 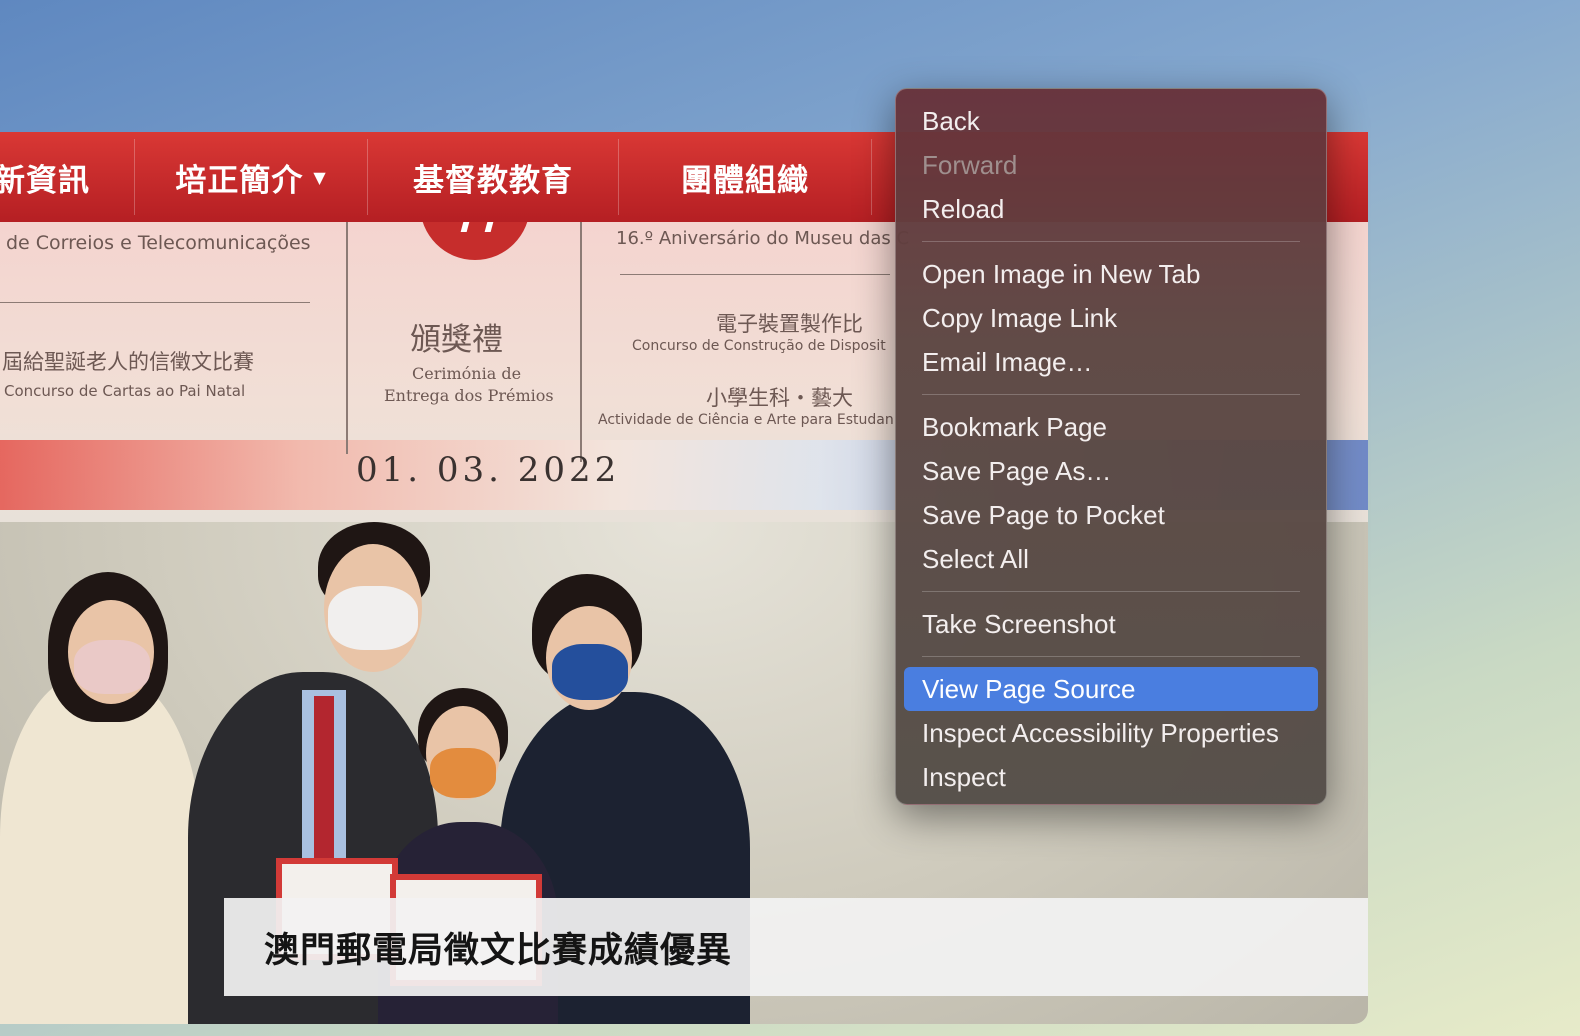 I want to click on poster-text: 16.º Aniversário do Museu das C, so click(x=763, y=238).